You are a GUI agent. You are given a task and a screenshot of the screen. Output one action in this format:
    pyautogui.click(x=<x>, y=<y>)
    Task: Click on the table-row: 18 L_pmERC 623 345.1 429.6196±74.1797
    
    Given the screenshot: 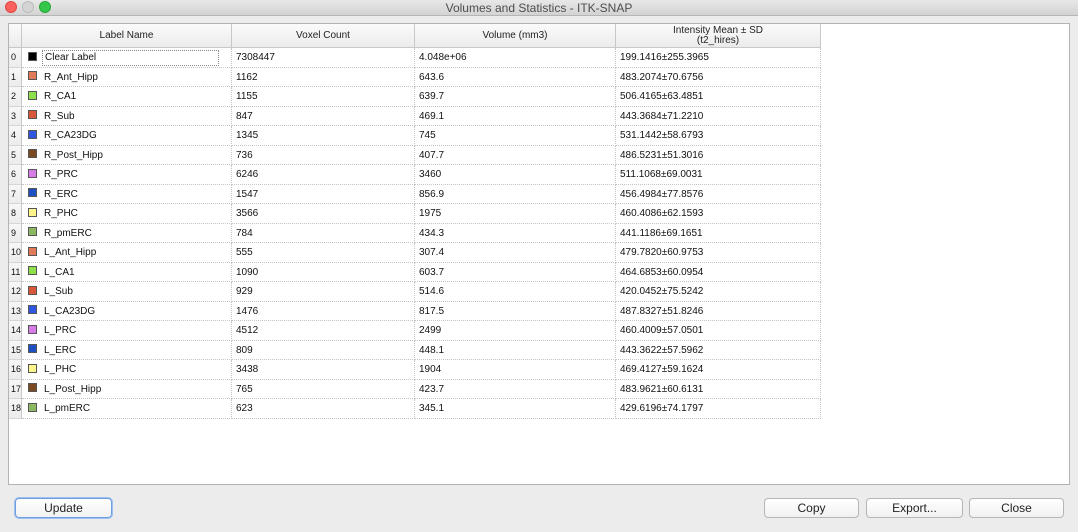 What is the action you would take?
    pyautogui.click(x=539, y=409)
    